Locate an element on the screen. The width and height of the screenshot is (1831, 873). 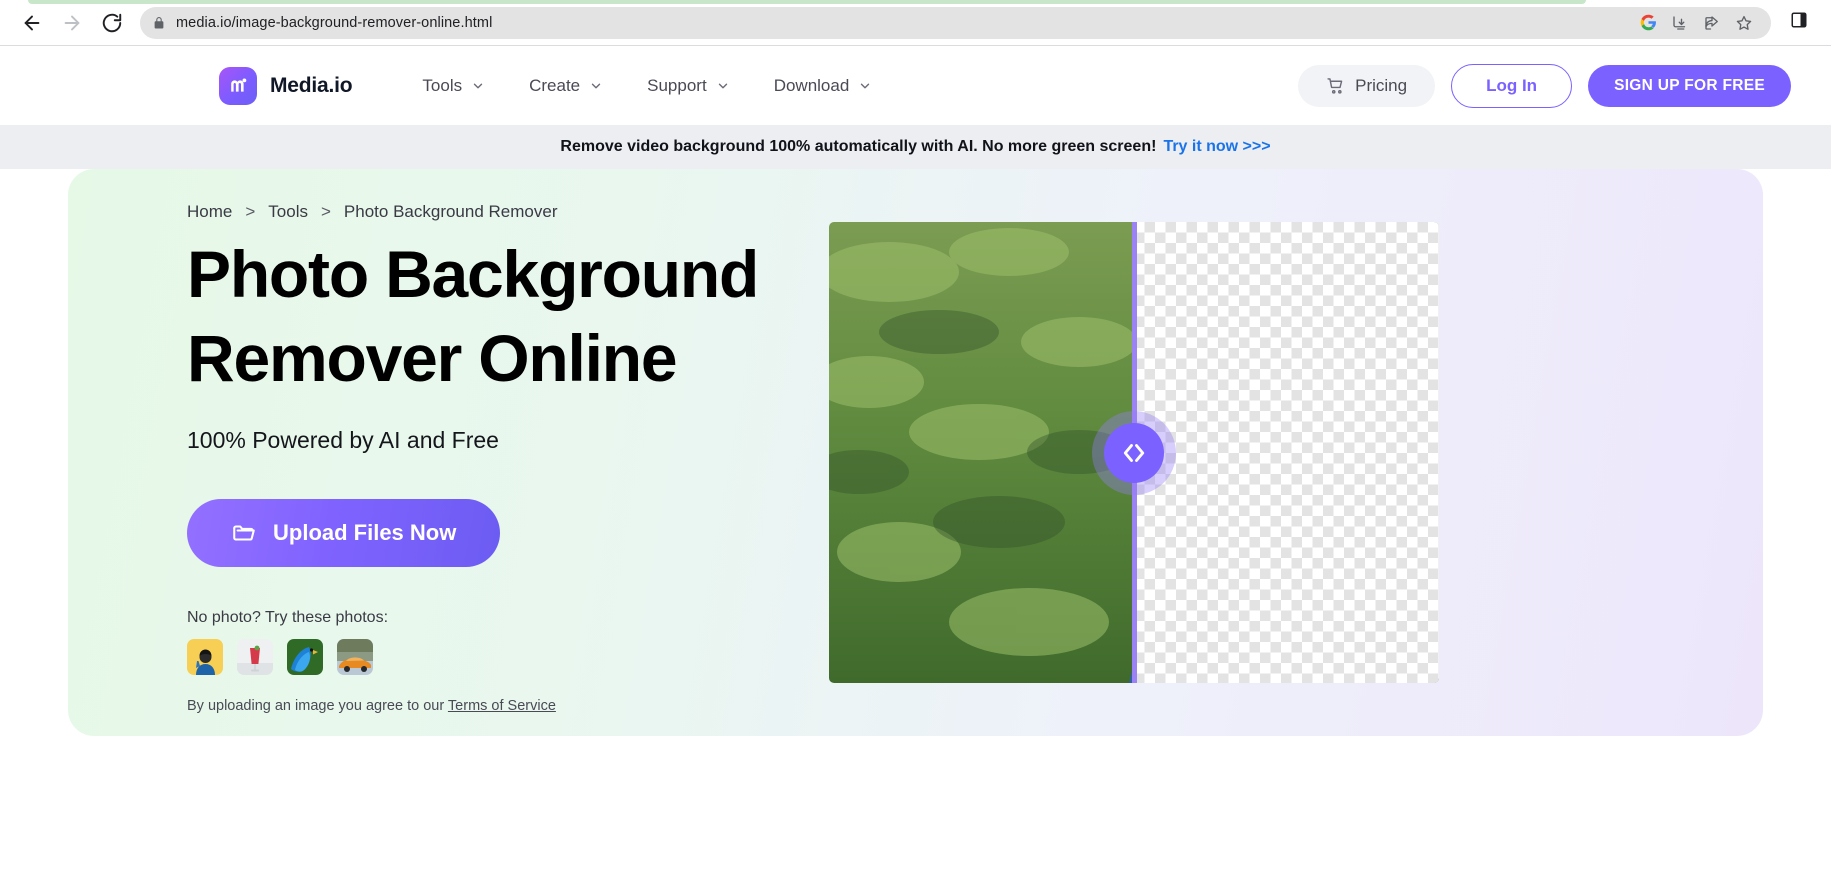
upload-files-button: Upload Files Now is located at coordinates (344, 532).